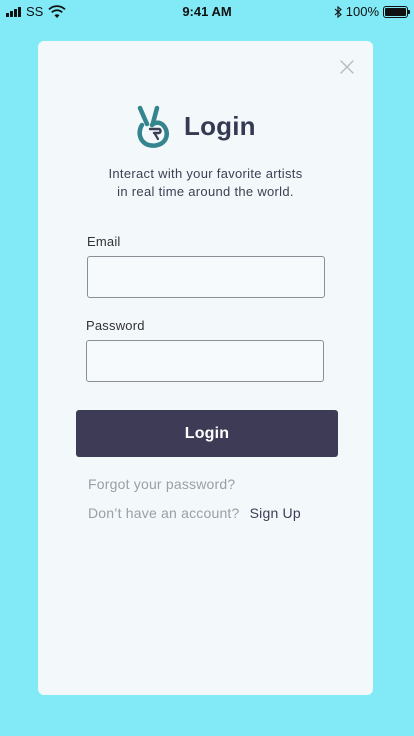  What do you see at coordinates (205, 361) in the screenshot?
I see `password-field` at bounding box center [205, 361].